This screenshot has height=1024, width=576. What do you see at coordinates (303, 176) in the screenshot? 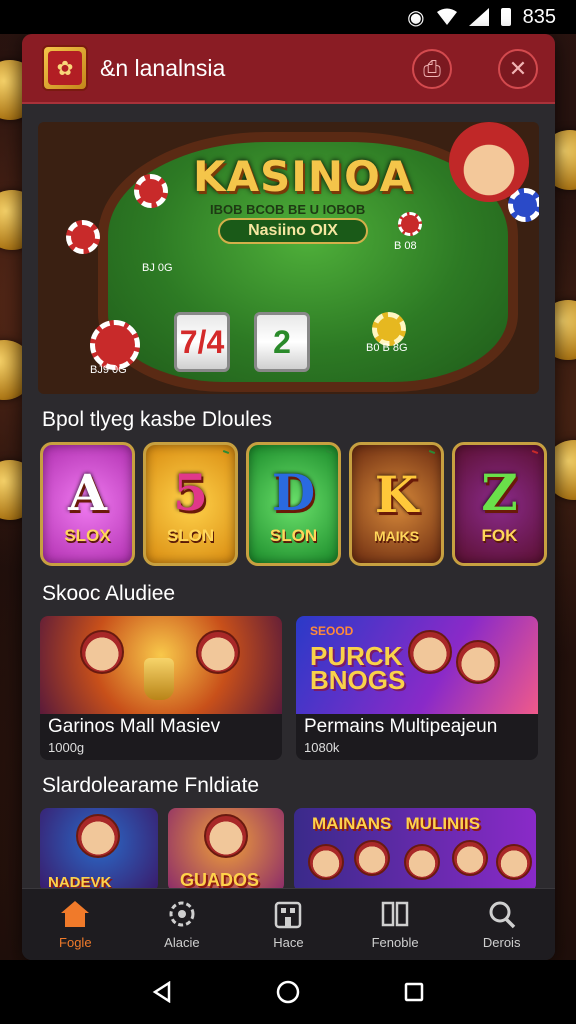
I see `hero-title: KASINOA` at bounding box center [303, 176].